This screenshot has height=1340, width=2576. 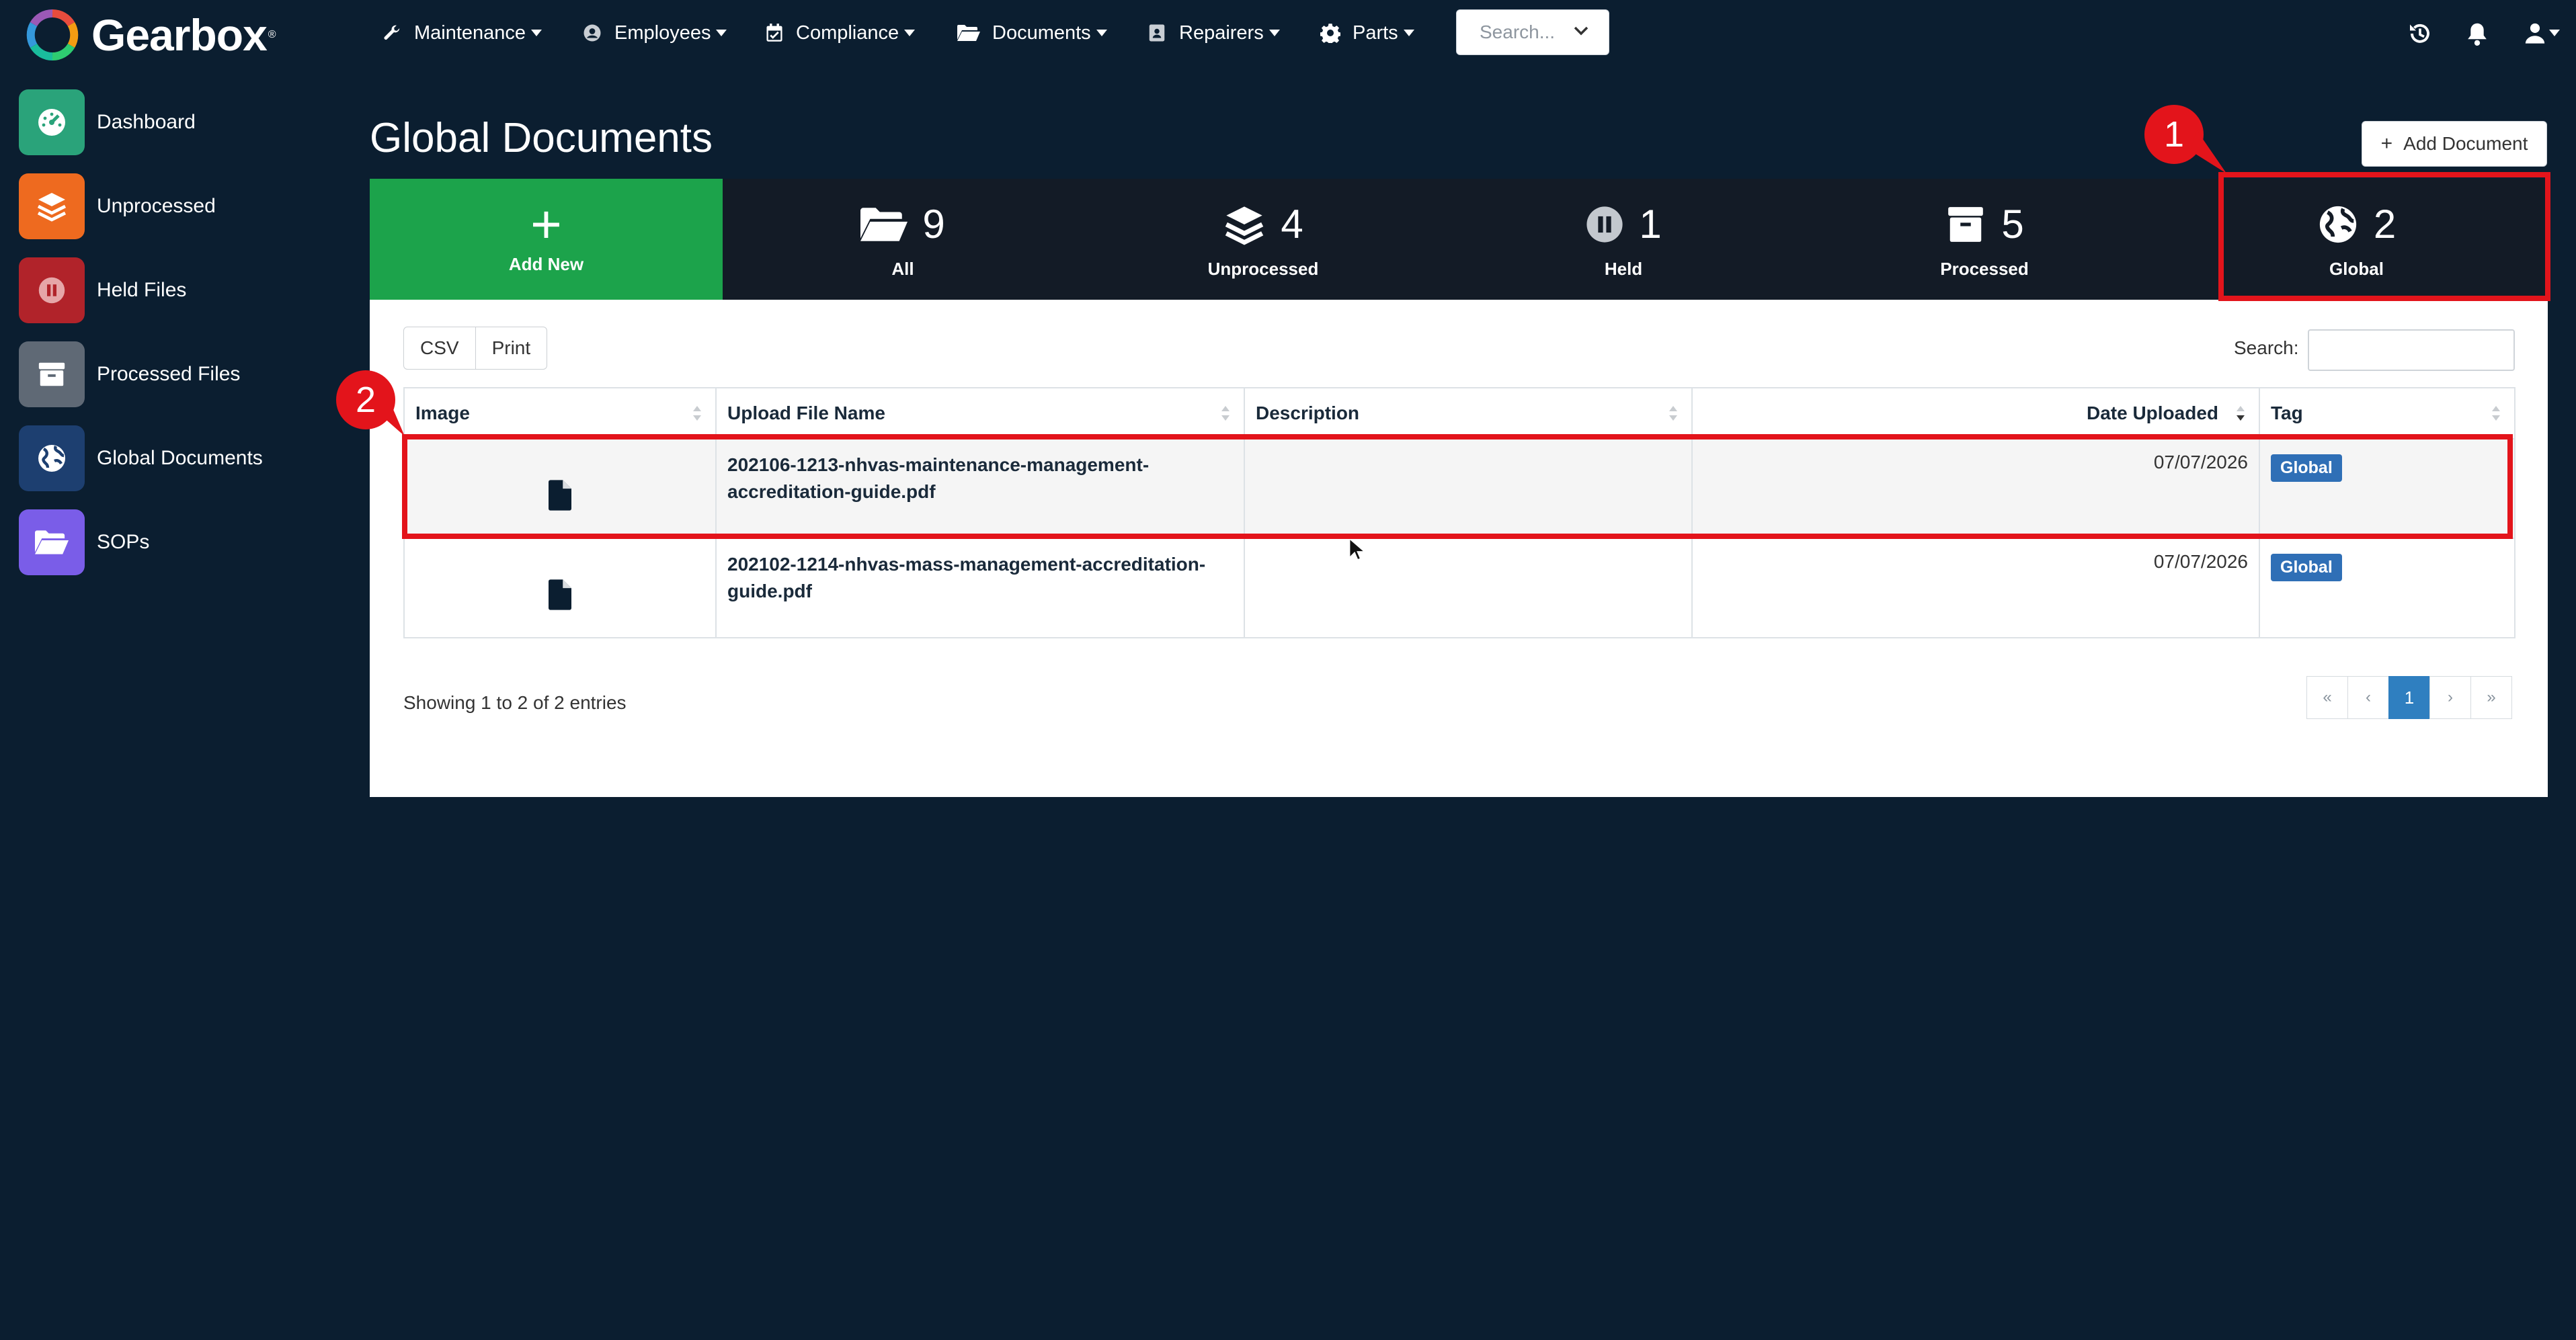 What do you see at coordinates (2420, 34) in the screenshot?
I see `history-icon` at bounding box center [2420, 34].